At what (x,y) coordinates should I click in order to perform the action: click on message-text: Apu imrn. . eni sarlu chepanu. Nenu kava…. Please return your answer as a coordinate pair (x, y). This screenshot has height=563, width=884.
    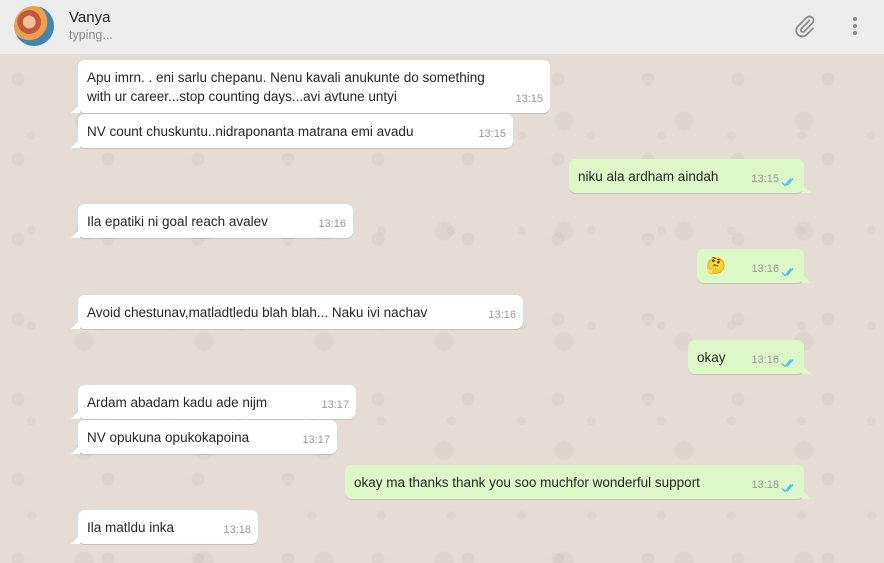
    Looking at the image, I should click on (286, 77).